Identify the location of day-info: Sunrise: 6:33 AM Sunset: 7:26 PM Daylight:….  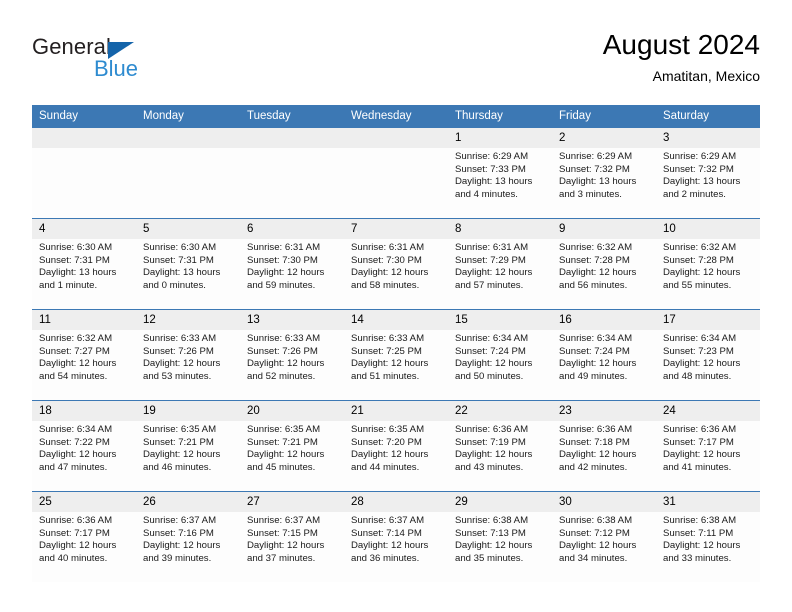
(188, 356).